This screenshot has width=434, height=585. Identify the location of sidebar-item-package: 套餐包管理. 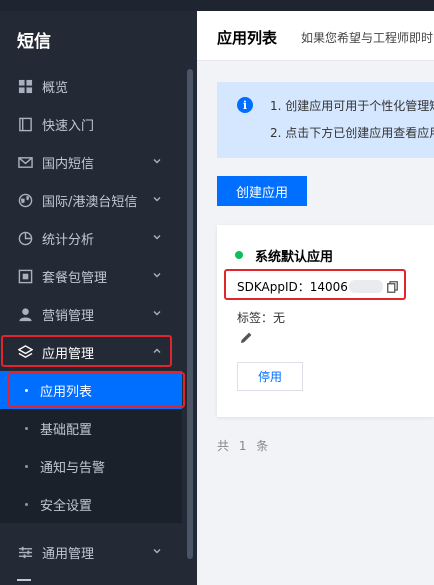
(91, 276).